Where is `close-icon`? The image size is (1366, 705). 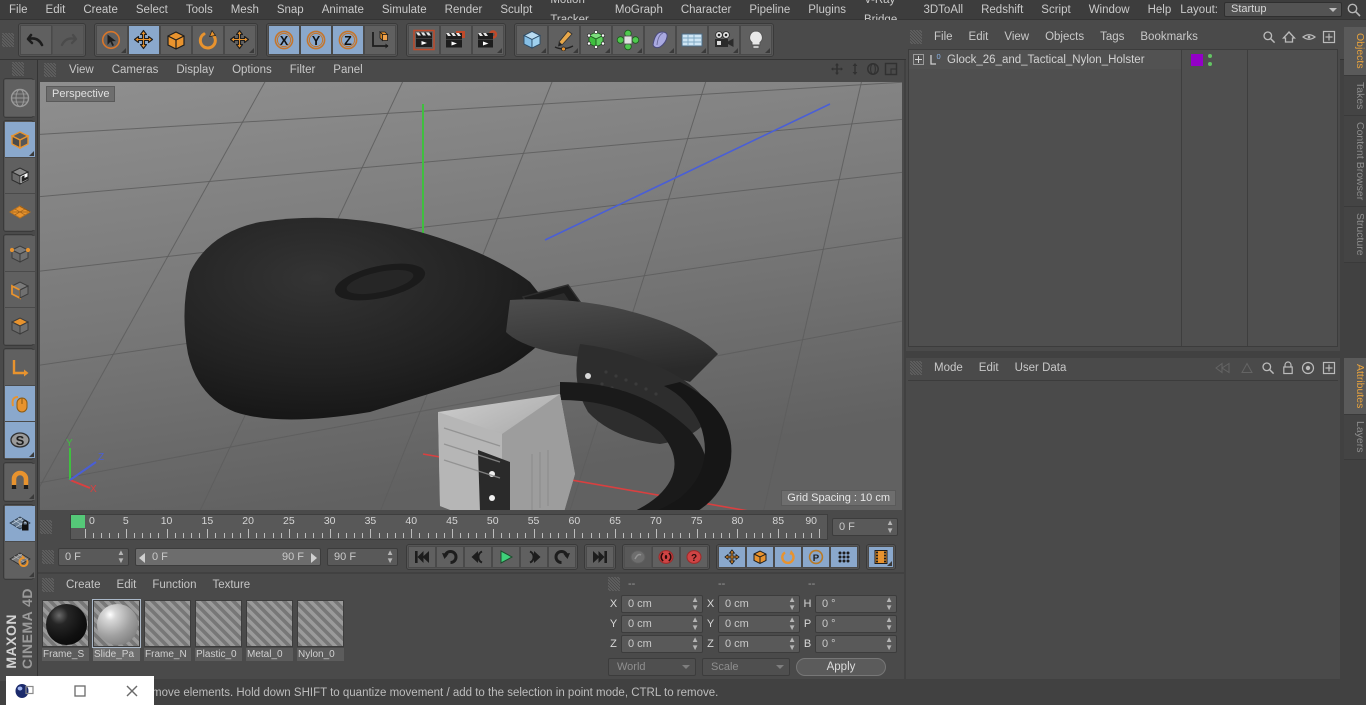
close-icon is located at coordinates (132, 690).